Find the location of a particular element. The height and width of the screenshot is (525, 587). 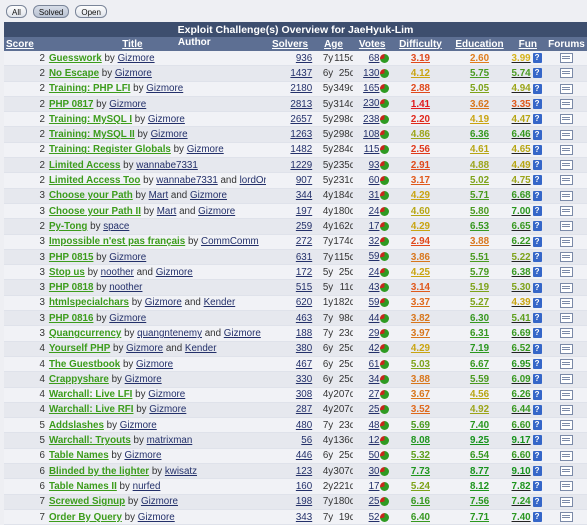

solvers-link: 123 is located at coordinates (304, 471).